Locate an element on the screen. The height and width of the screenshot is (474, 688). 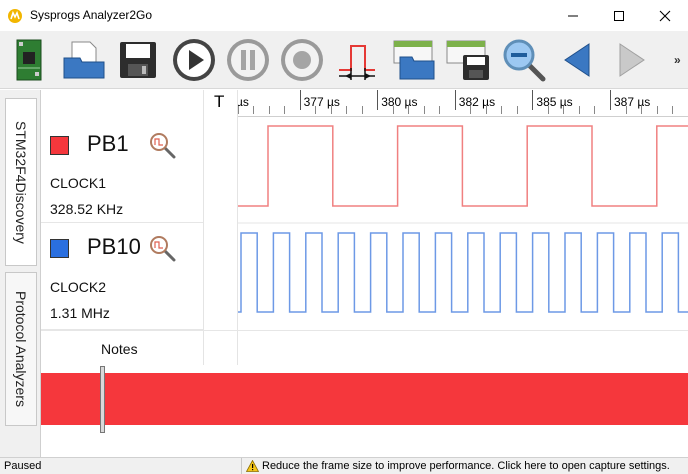
save-layout-button is located at coordinates (468, 60).